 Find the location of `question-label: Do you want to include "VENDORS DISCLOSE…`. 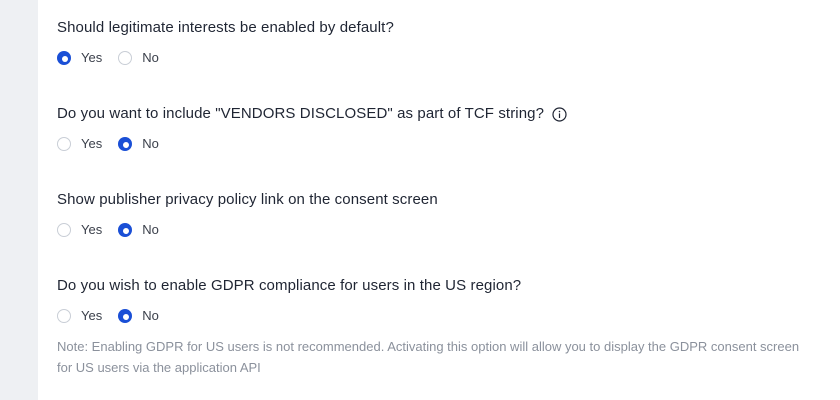

question-label: Do you want to include "VENDORS DISCLOSE… is located at coordinates (301, 113).